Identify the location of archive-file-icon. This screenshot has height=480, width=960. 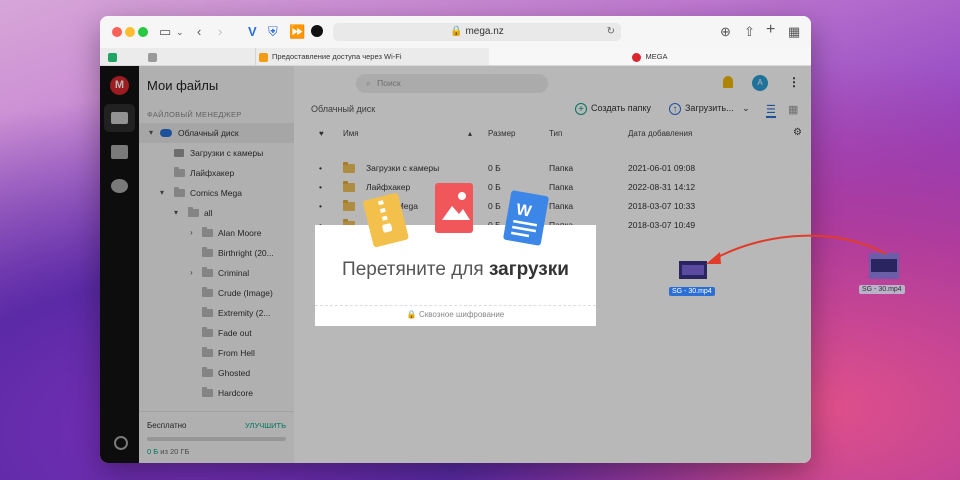
(386, 220).